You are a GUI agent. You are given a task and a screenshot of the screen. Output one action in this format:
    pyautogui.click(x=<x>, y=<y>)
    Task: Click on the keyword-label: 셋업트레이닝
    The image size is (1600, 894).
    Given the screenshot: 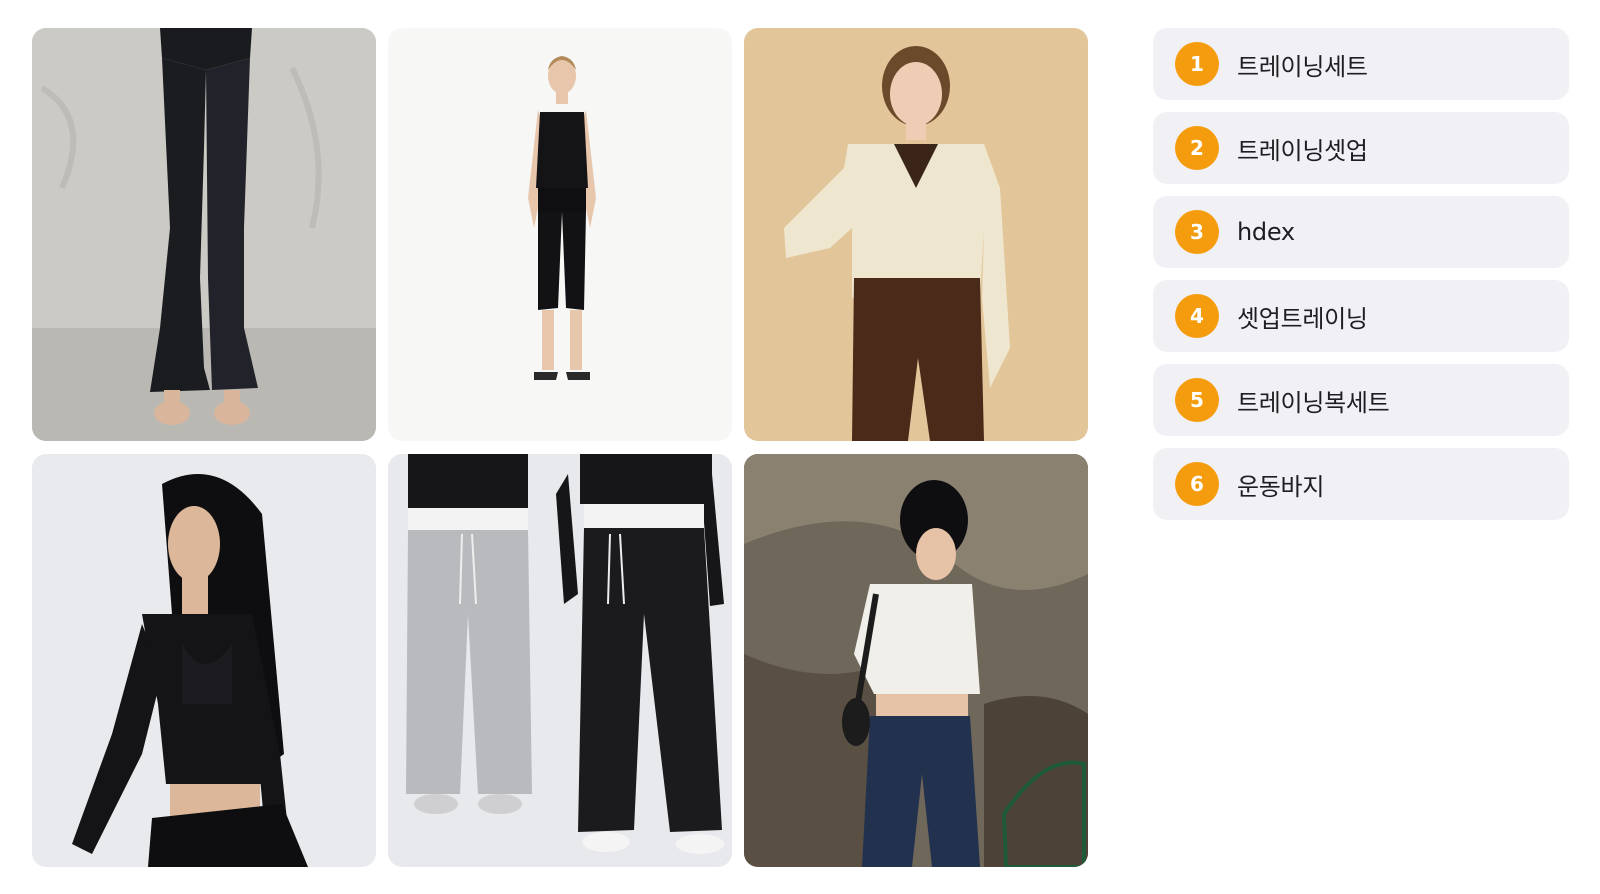 What is the action you would take?
    pyautogui.click(x=1302, y=318)
    